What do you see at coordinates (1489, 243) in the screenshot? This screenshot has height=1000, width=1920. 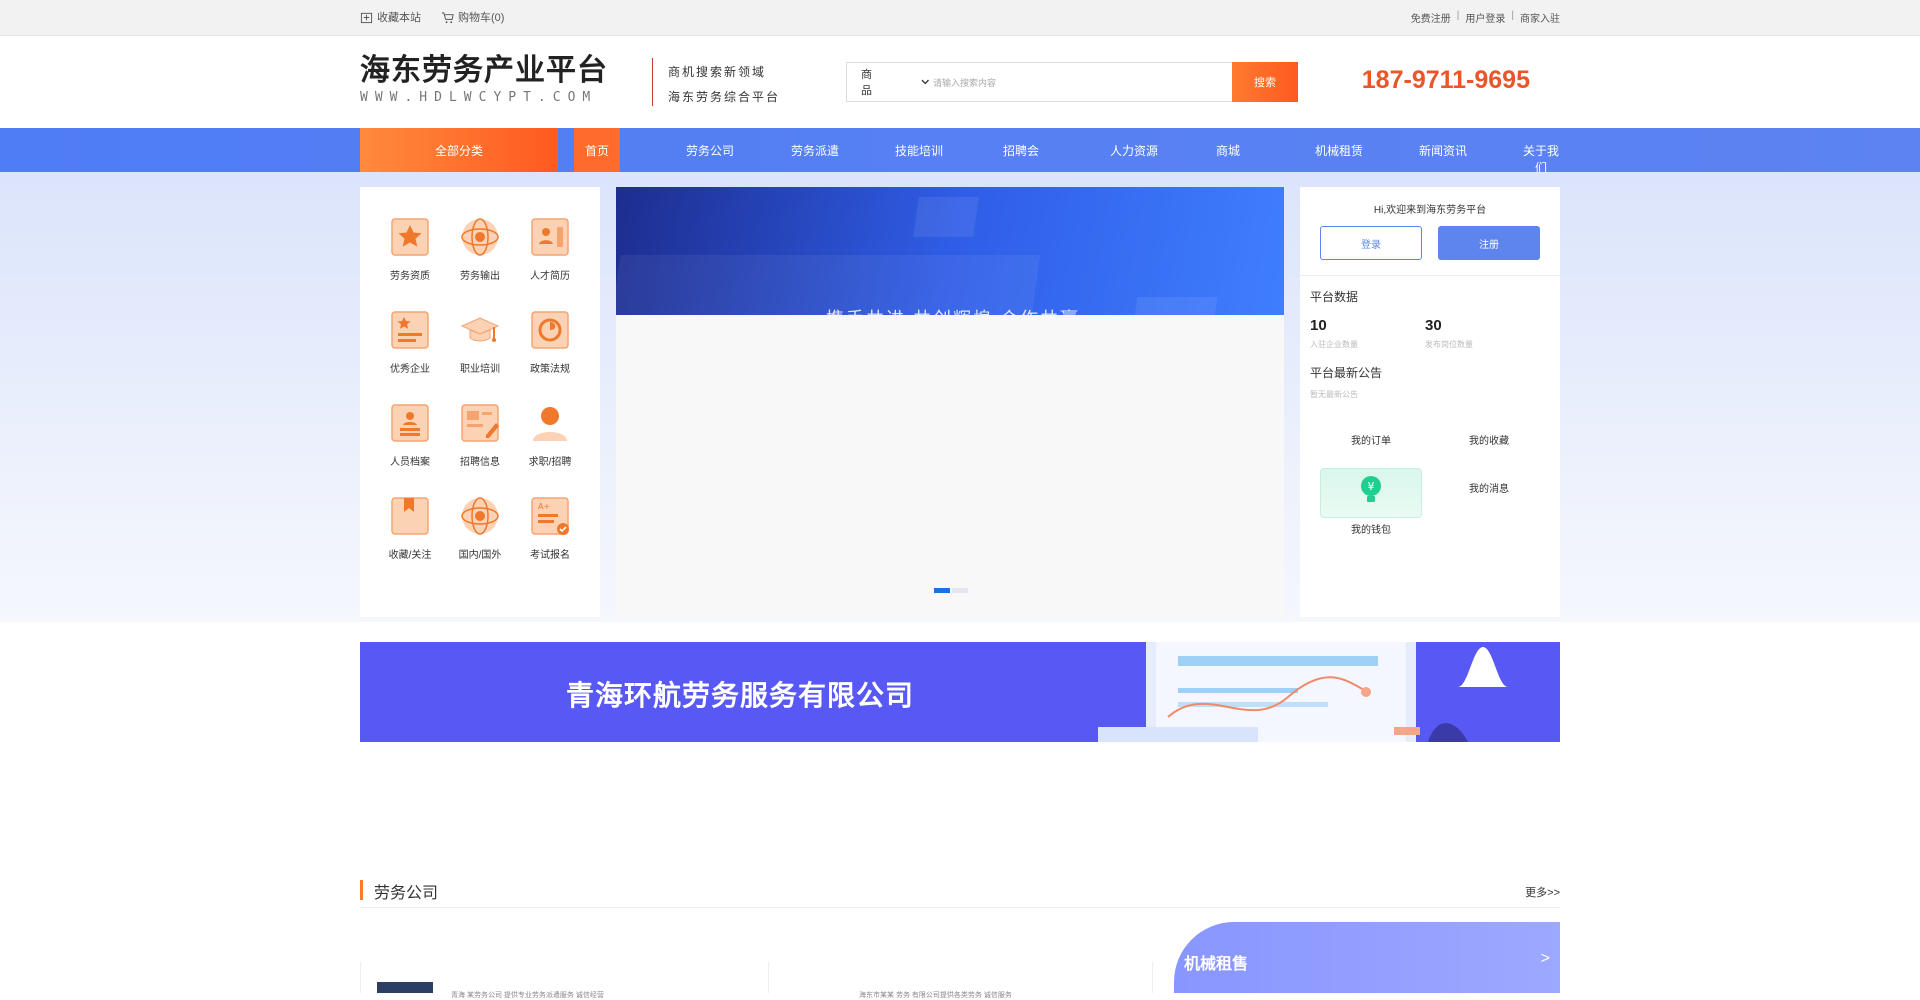 I see `register-button: 注册` at bounding box center [1489, 243].